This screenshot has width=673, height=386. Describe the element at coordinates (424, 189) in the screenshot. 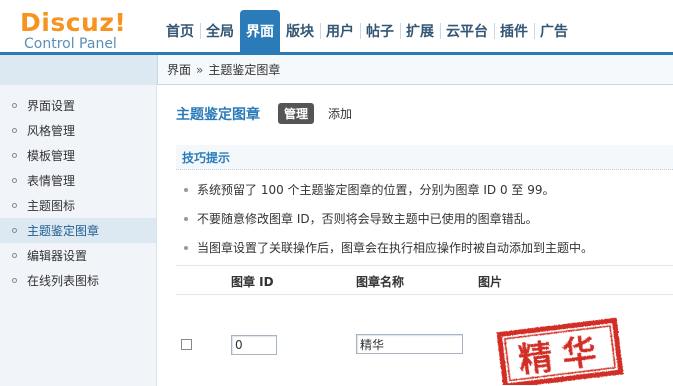

I see `tip-item: 系统预留了 100 个主题鉴定图章的位置，分别为图章 ID 0 至 99。` at that location.